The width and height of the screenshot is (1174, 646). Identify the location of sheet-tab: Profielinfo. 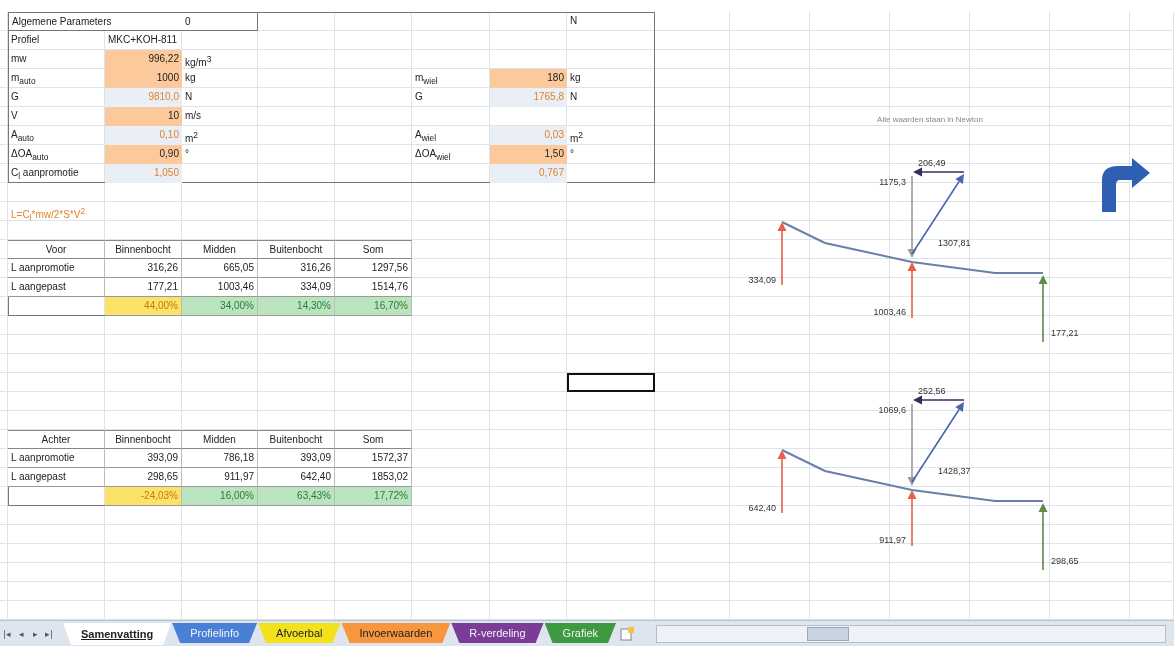
(215, 633).